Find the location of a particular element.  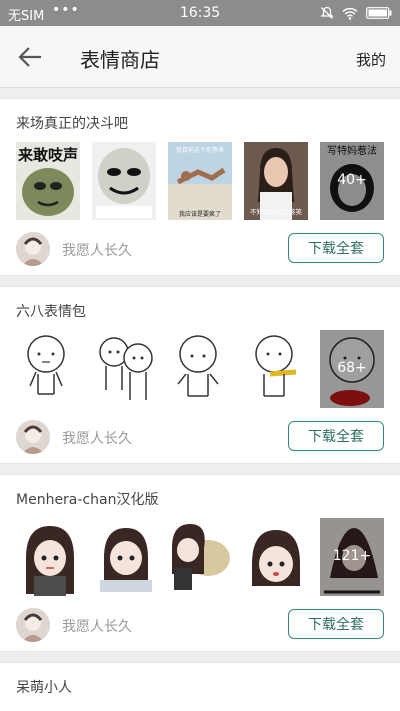

sticker-thumbnail-more: 写特妈惹法 40+ is located at coordinates (352, 181).